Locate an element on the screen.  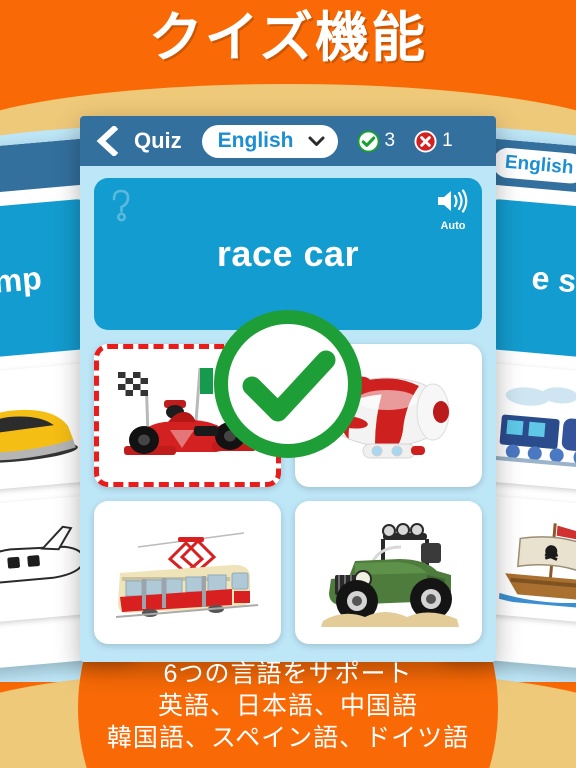
back-chevron-icon is located at coordinates (107, 141).